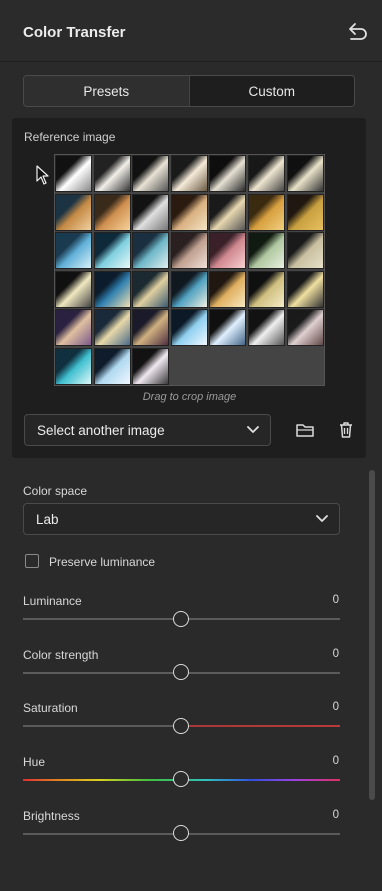  What do you see at coordinates (191, 31) in the screenshot?
I see `panel-header: Color Transfer` at bounding box center [191, 31].